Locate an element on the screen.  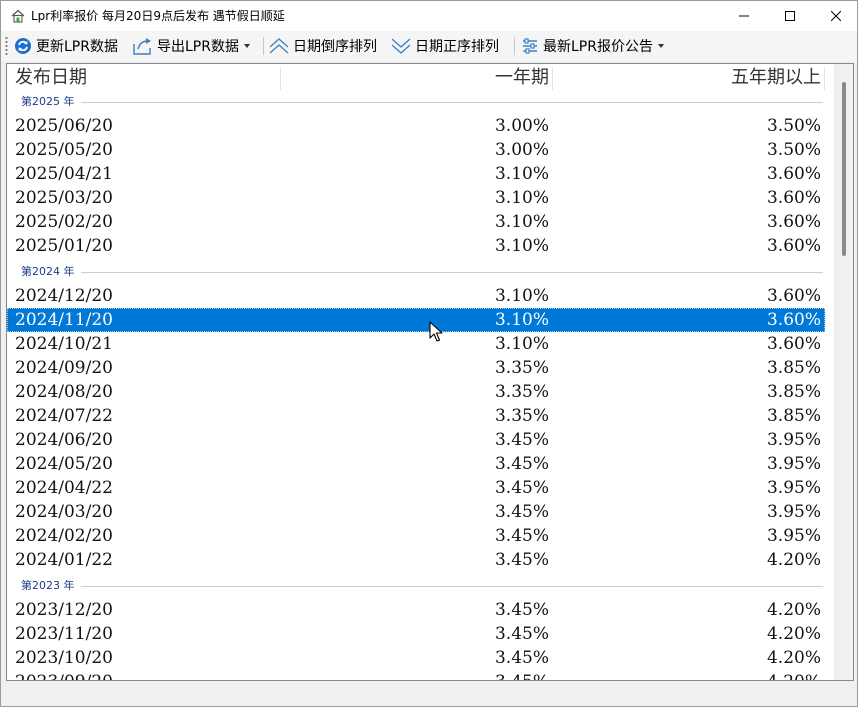
table-row: 2025/06/20 3.00% 3.50% is located at coordinates (416, 126).